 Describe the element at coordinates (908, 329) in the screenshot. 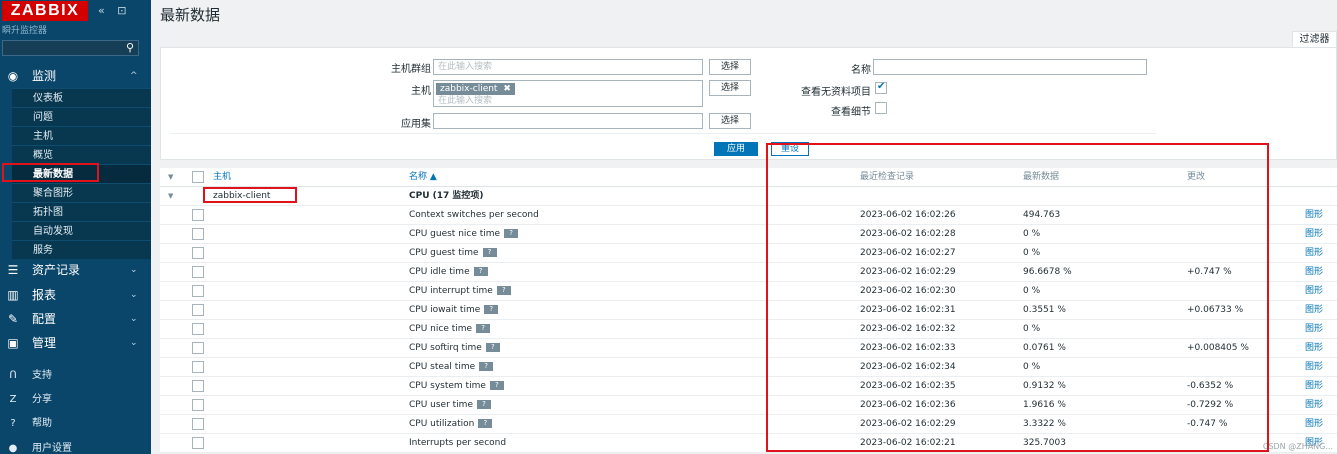

I see `last-check-time: 2023-06-02 16:02:32` at that location.